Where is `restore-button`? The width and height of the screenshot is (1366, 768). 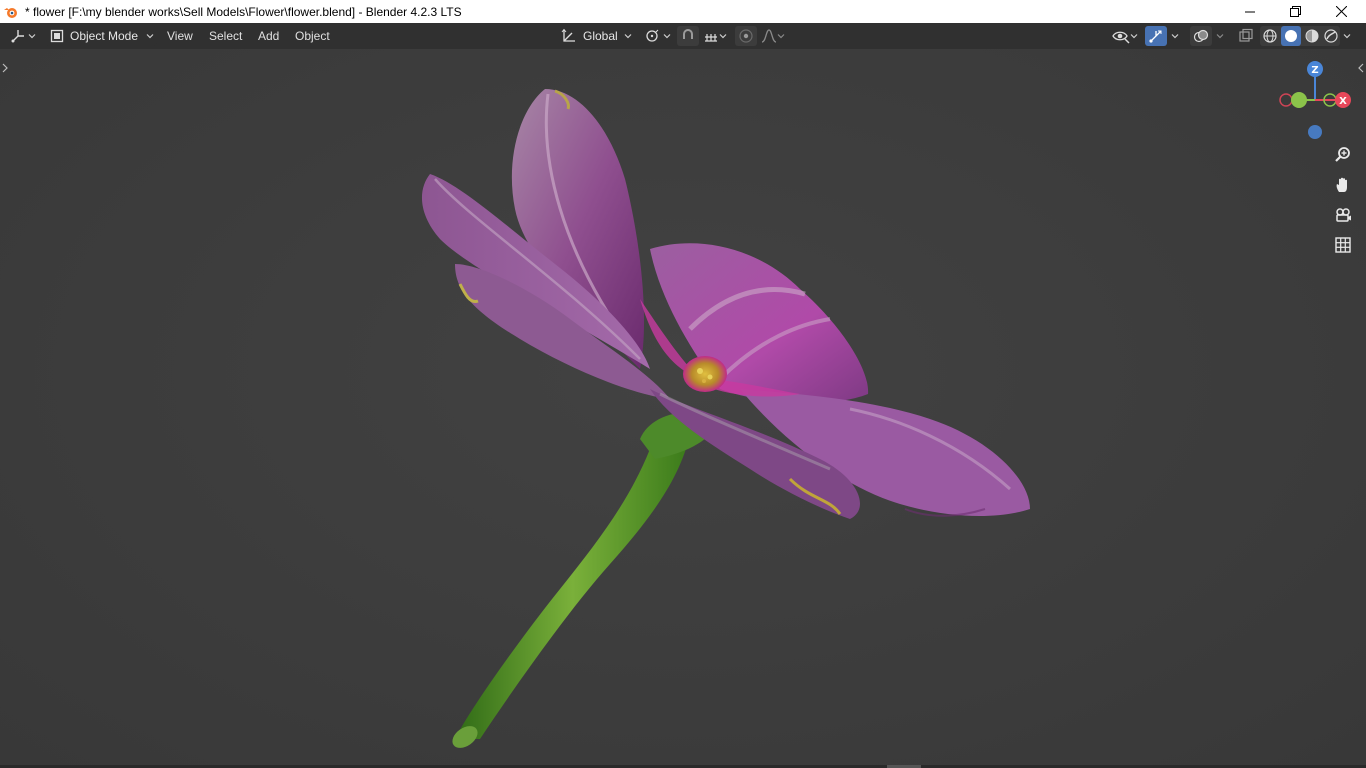 restore-button is located at coordinates (1295, 11).